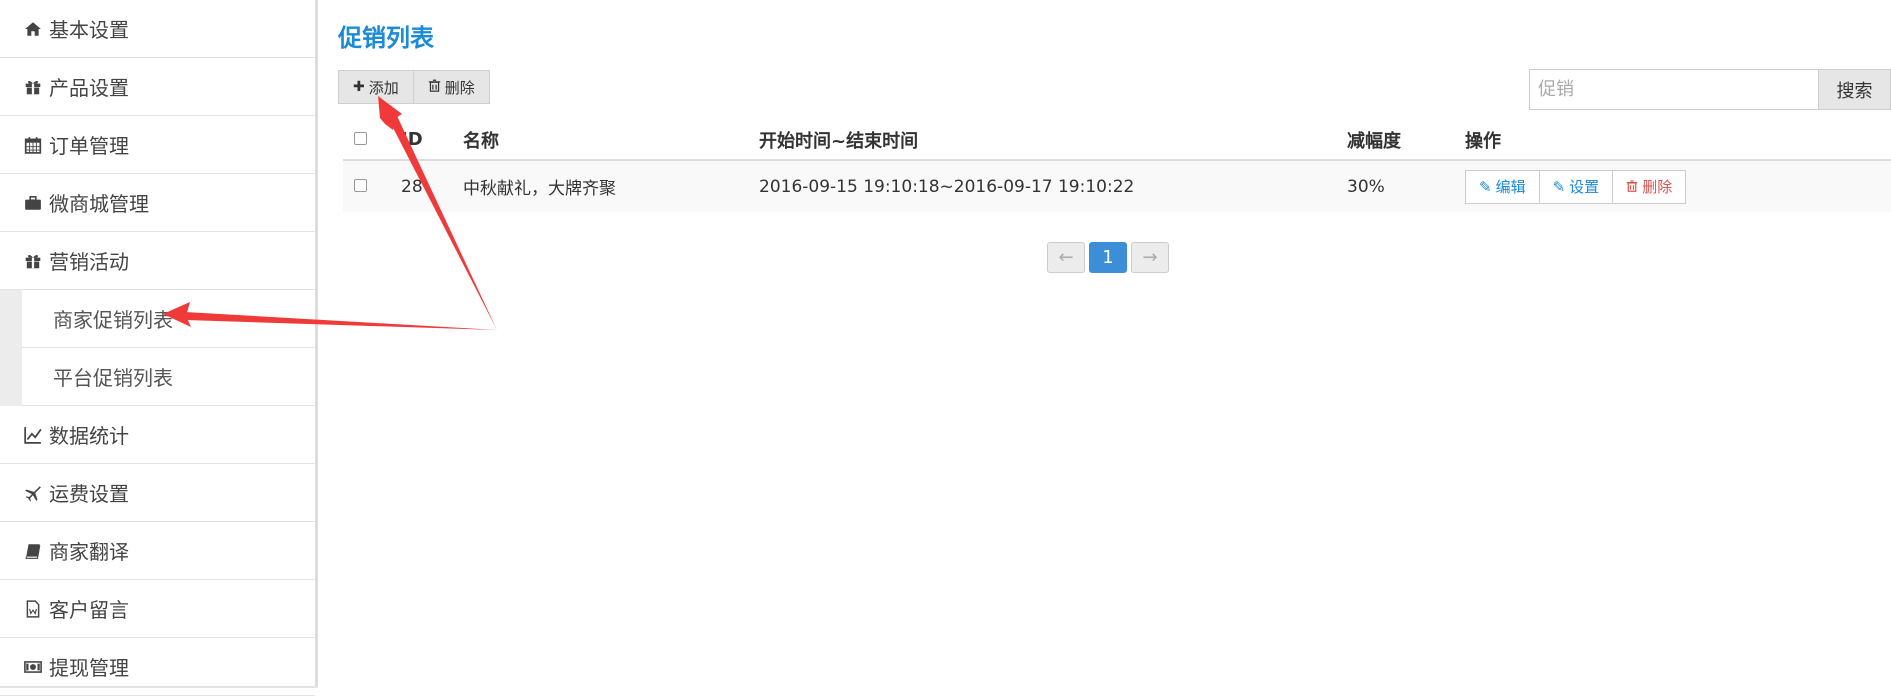 The width and height of the screenshot is (1891, 696). I want to click on briefcase-icon, so click(33, 203).